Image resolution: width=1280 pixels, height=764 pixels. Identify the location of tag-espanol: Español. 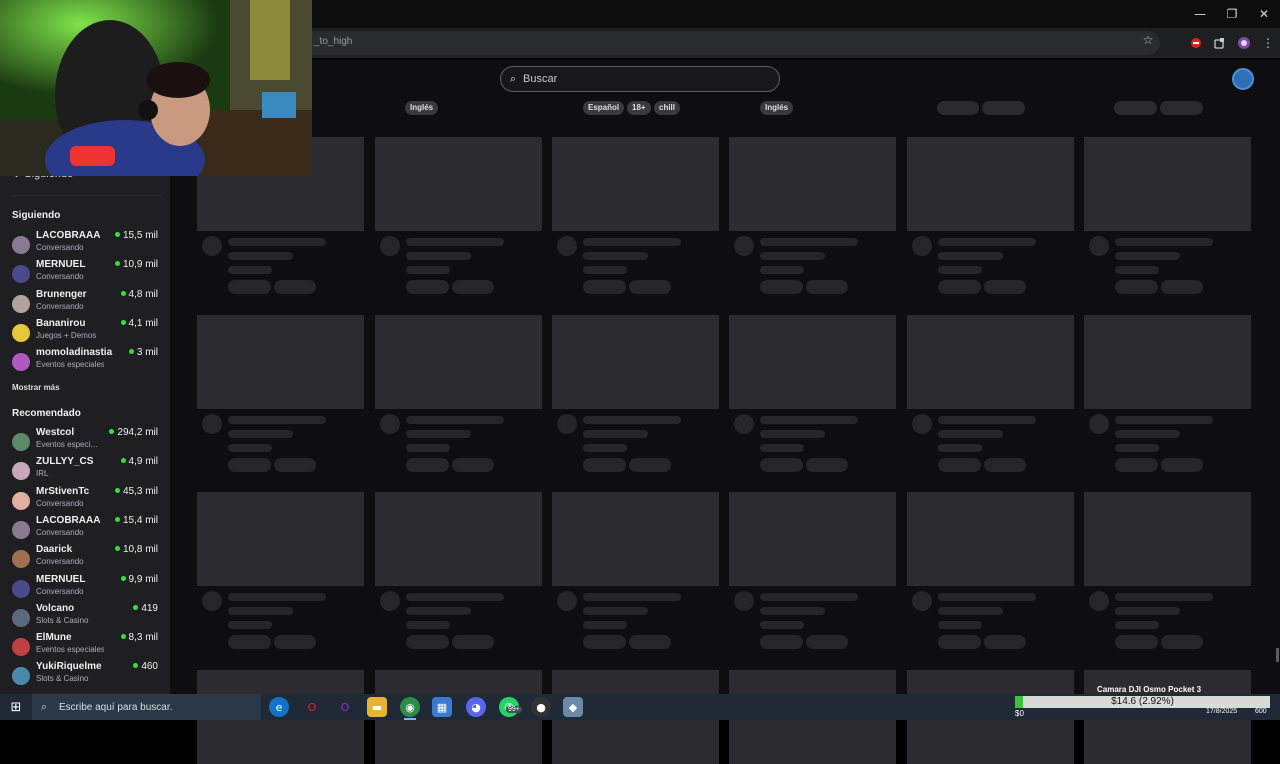
(604, 108).